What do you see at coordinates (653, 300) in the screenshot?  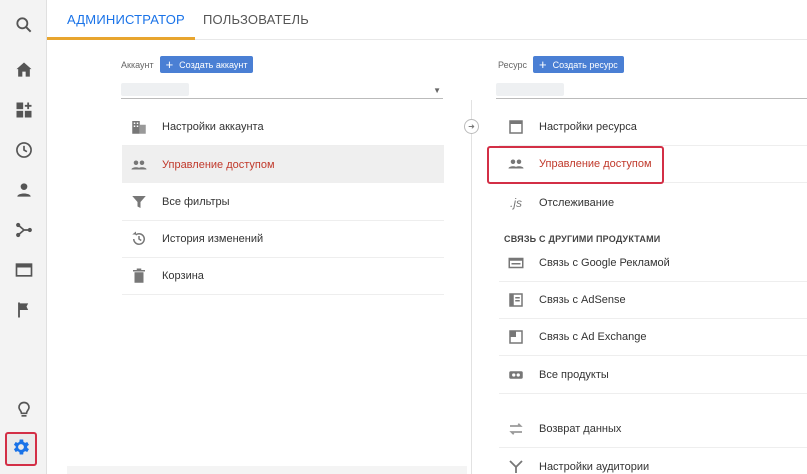 I see `menu-link-adsense: Связь с AdSense` at bounding box center [653, 300].